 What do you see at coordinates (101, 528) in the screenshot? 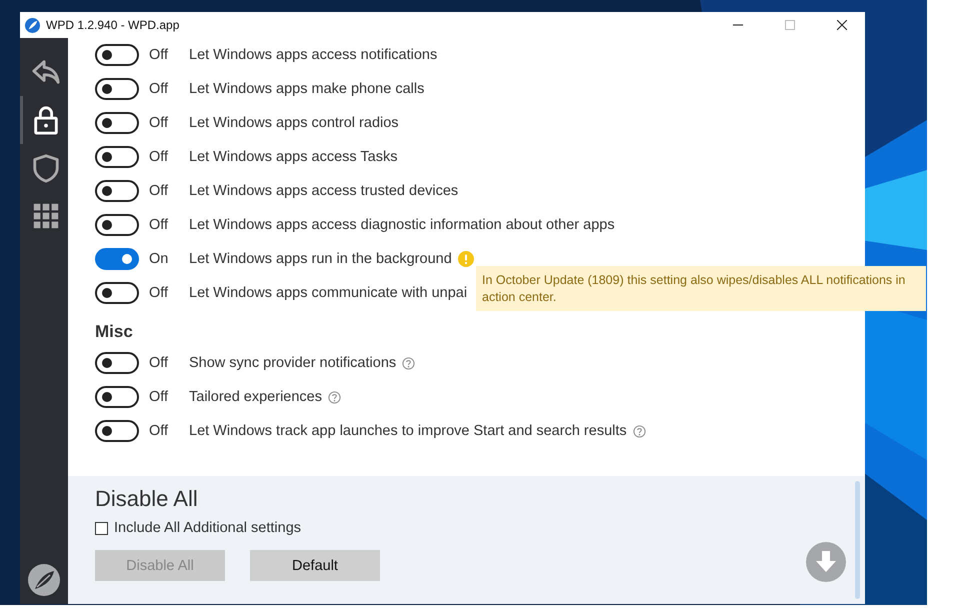
I see `checkbox` at bounding box center [101, 528].